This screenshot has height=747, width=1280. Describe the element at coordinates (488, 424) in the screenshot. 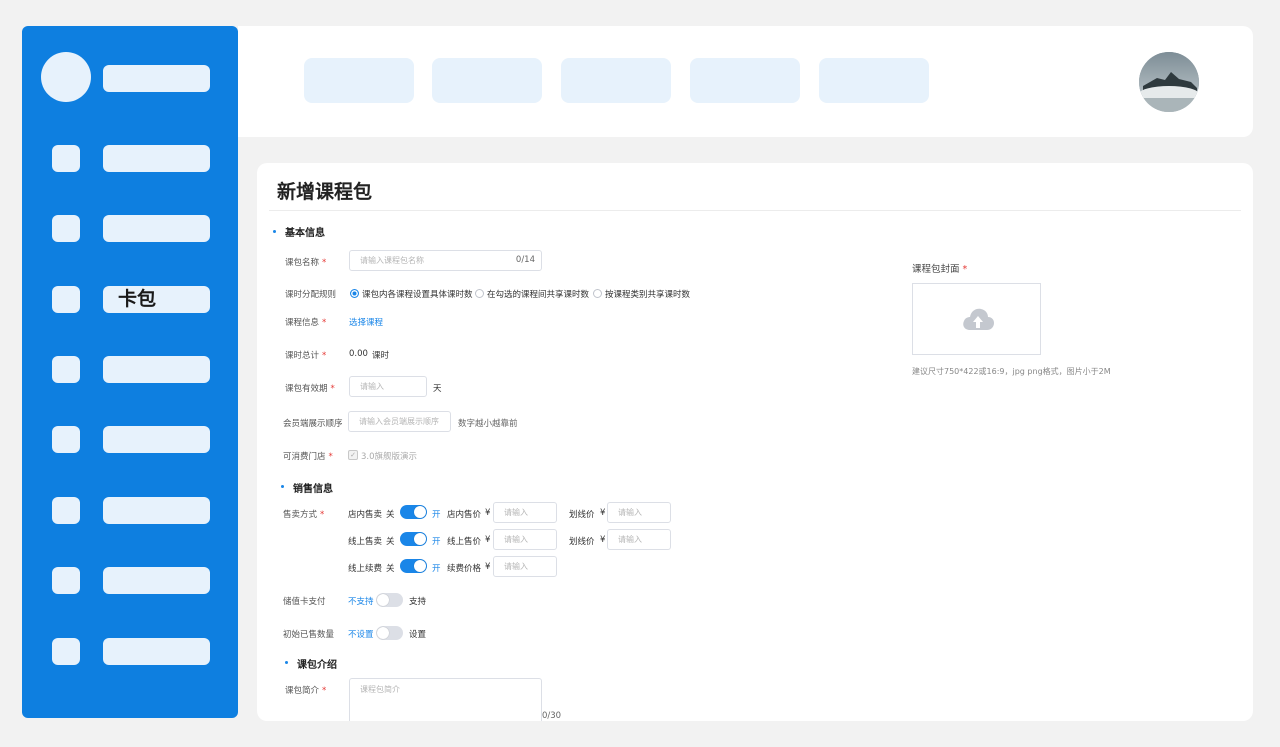

I see `display-order-hint: 数字越小越靠前` at that location.